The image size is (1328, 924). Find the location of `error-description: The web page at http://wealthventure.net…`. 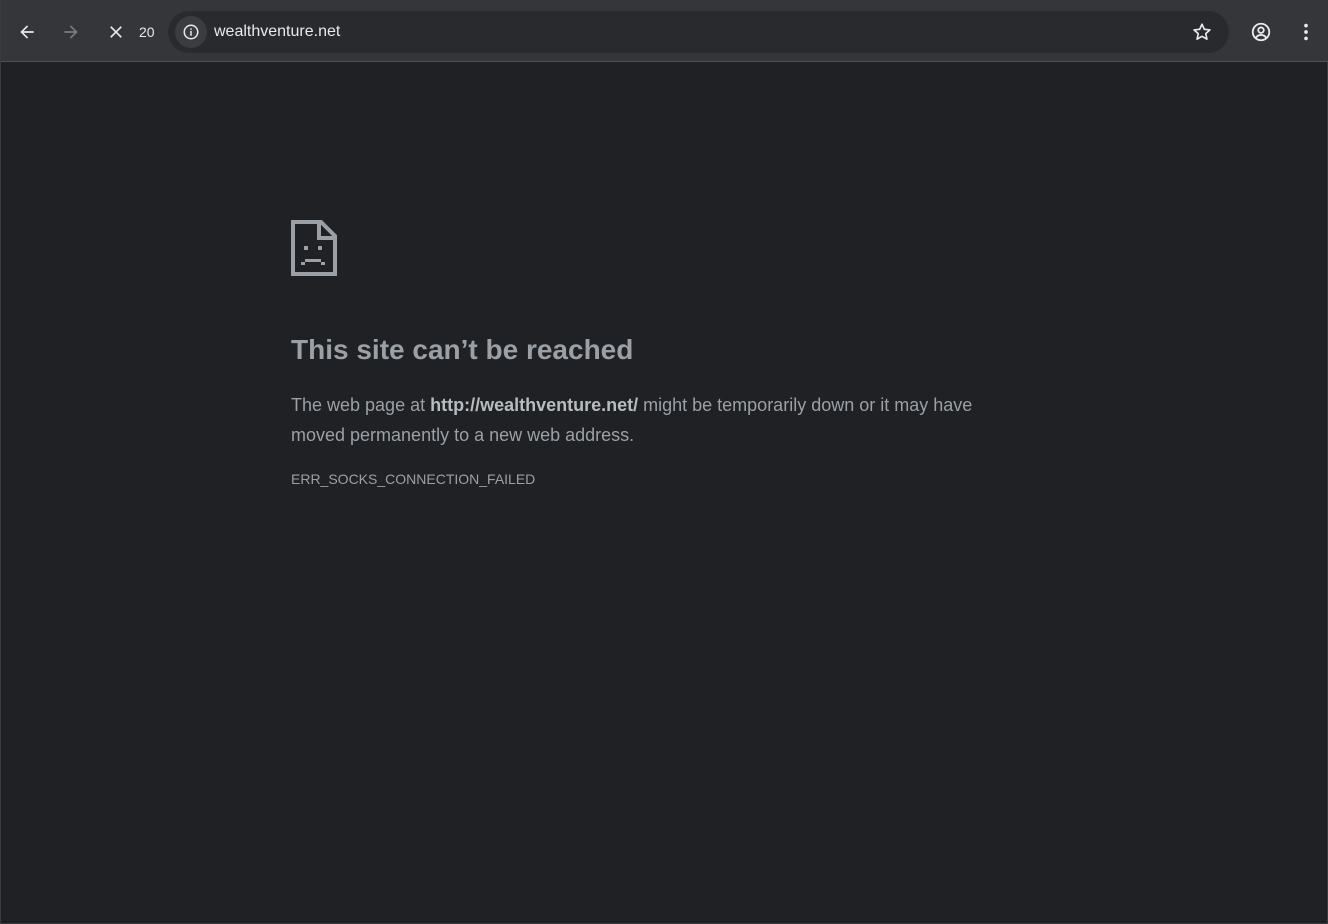

error-description: The web page at http://wealthventure.net… is located at coordinates (661, 420).